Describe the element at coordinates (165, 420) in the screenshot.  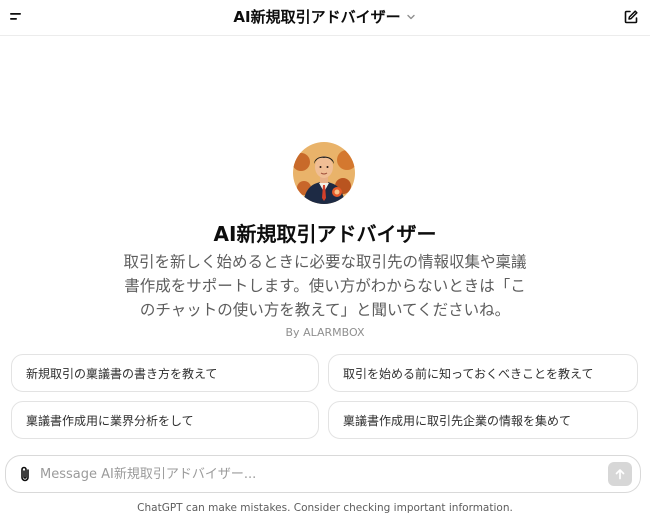
I see `suggestion-card-3: 稟議書作成用に業界分析をして` at that location.